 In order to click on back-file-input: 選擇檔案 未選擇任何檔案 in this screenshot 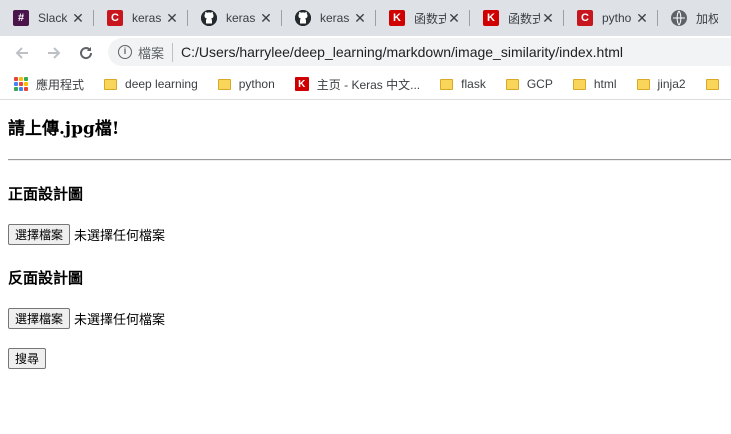, I will do `click(369, 318)`.